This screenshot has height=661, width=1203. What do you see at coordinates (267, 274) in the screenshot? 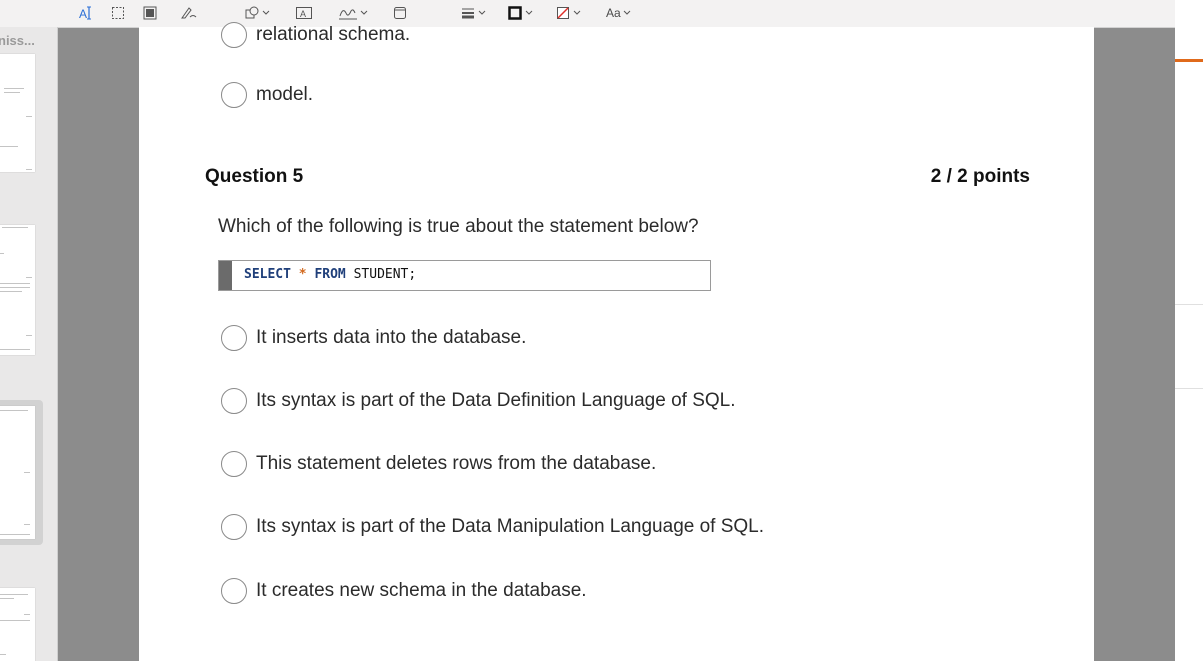
I see `code-keyword: SELECT` at bounding box center [267, 274].